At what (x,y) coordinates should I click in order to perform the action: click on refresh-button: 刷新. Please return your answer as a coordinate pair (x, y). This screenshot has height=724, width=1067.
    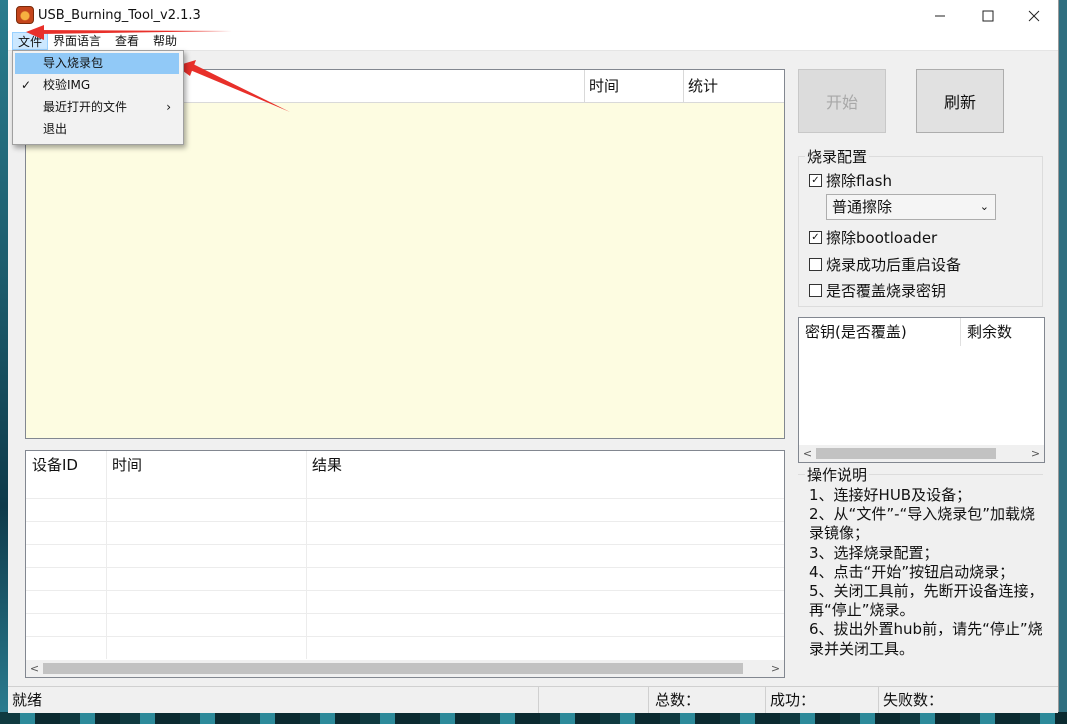
    Looking at the image, I should click on (960, 101).